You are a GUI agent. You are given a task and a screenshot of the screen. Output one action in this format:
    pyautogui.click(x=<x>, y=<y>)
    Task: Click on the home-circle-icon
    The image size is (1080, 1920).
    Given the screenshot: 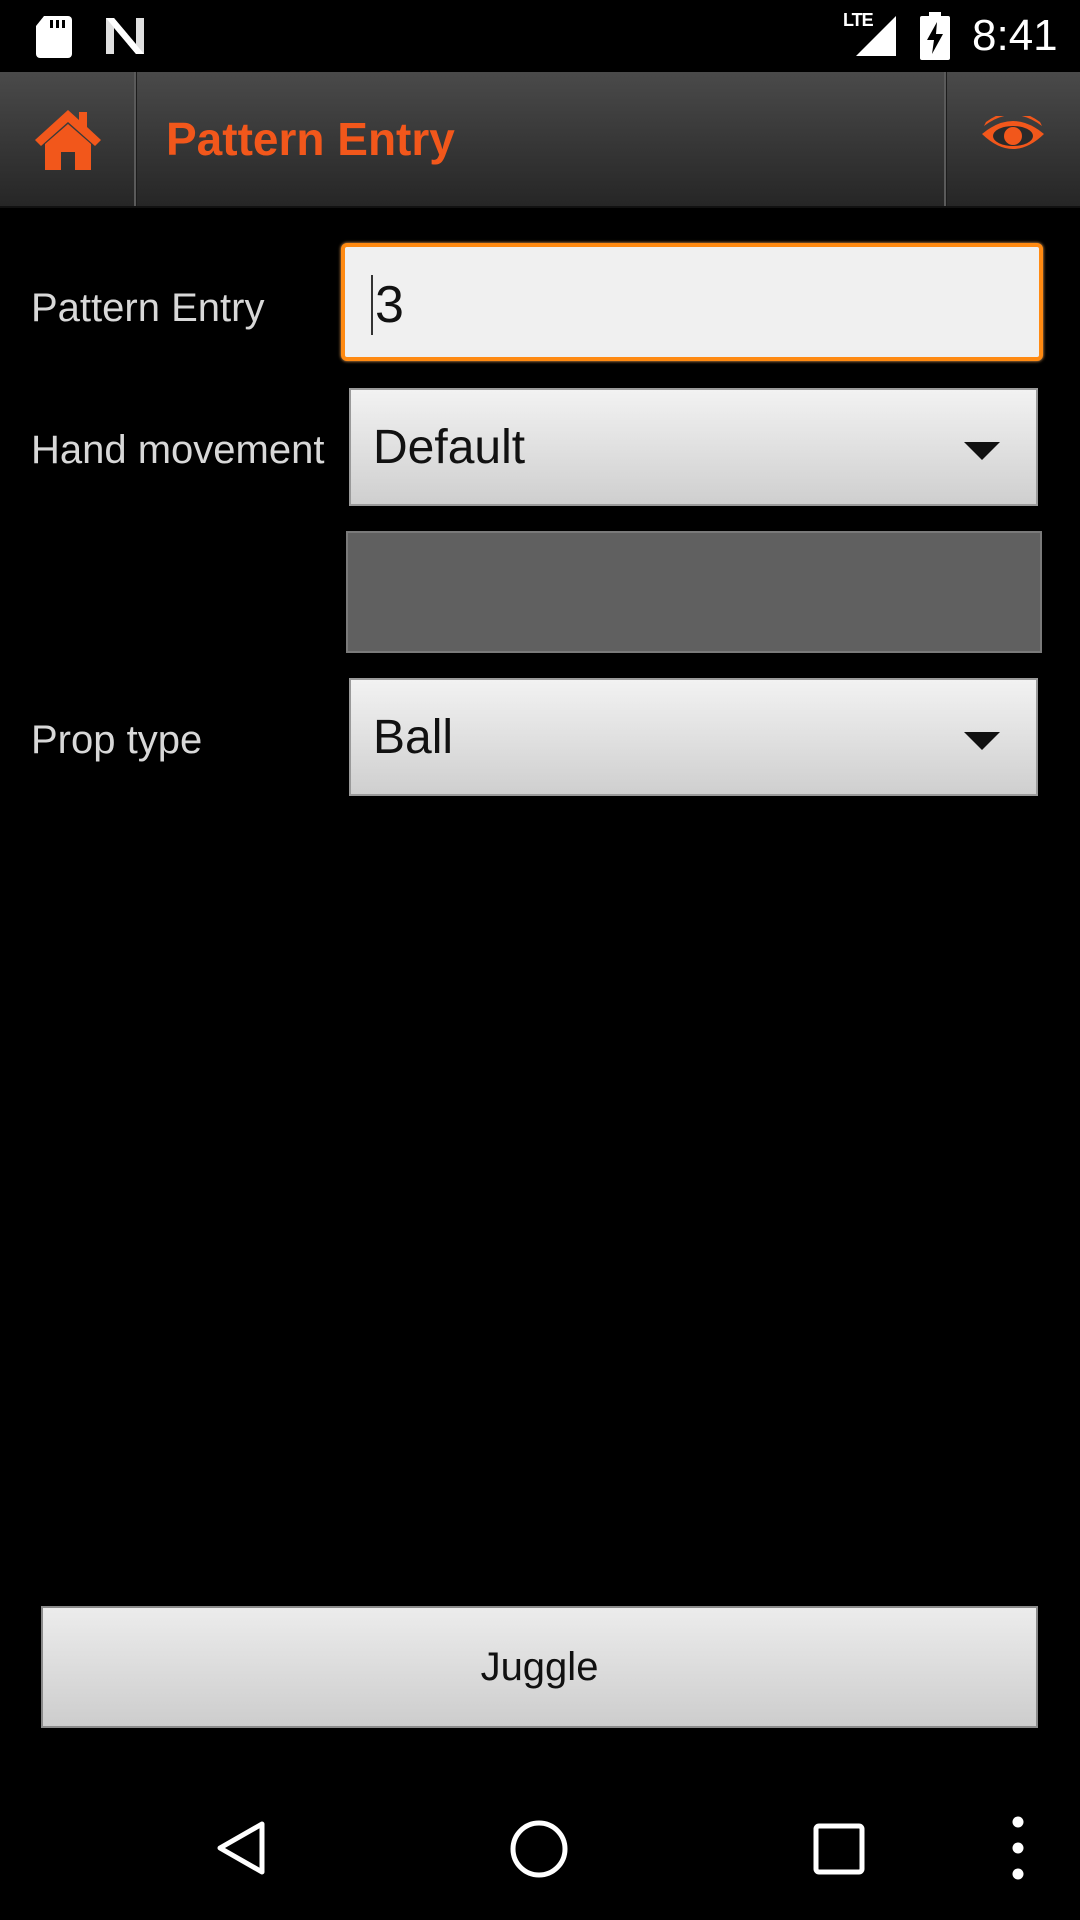 What is the action you would take?
    pyautogui.click(x=539, y=1849)
    